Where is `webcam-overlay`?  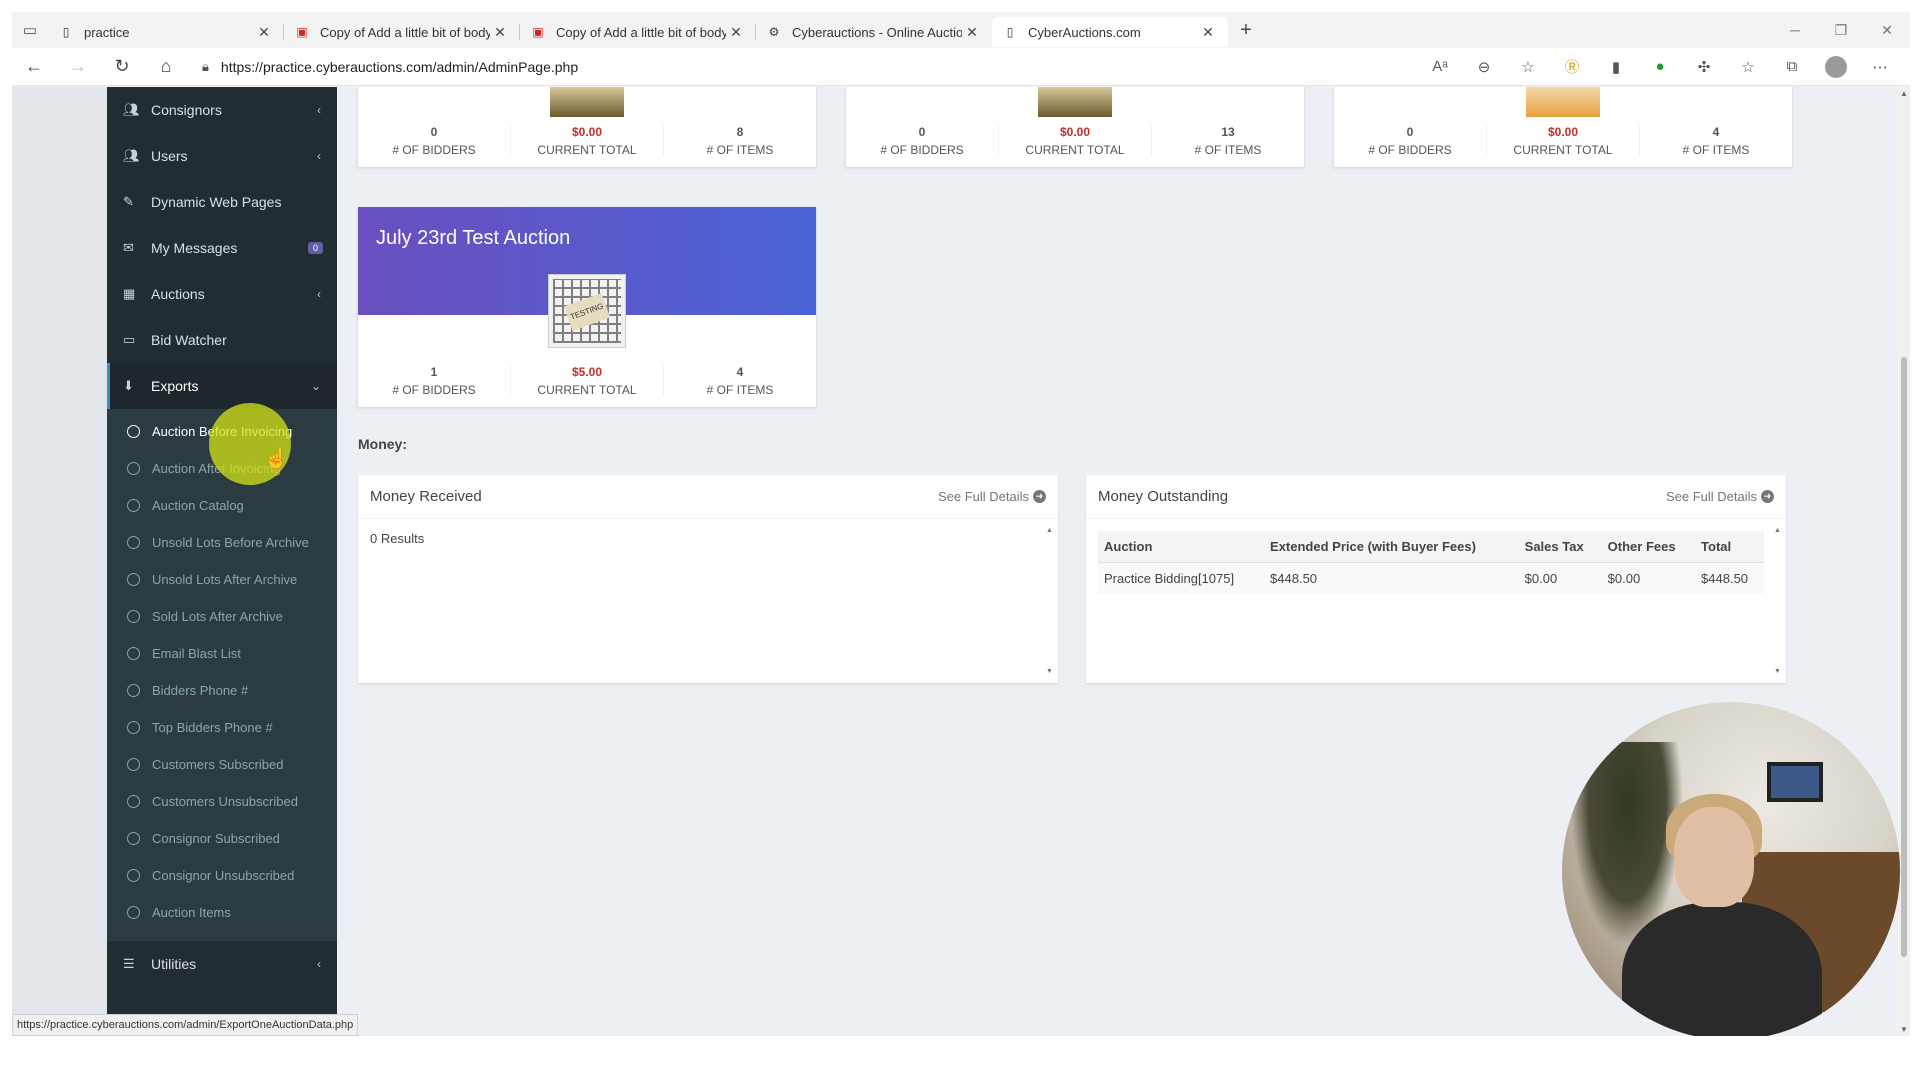 webcam-overlay is located at coordinates (1731, 869).